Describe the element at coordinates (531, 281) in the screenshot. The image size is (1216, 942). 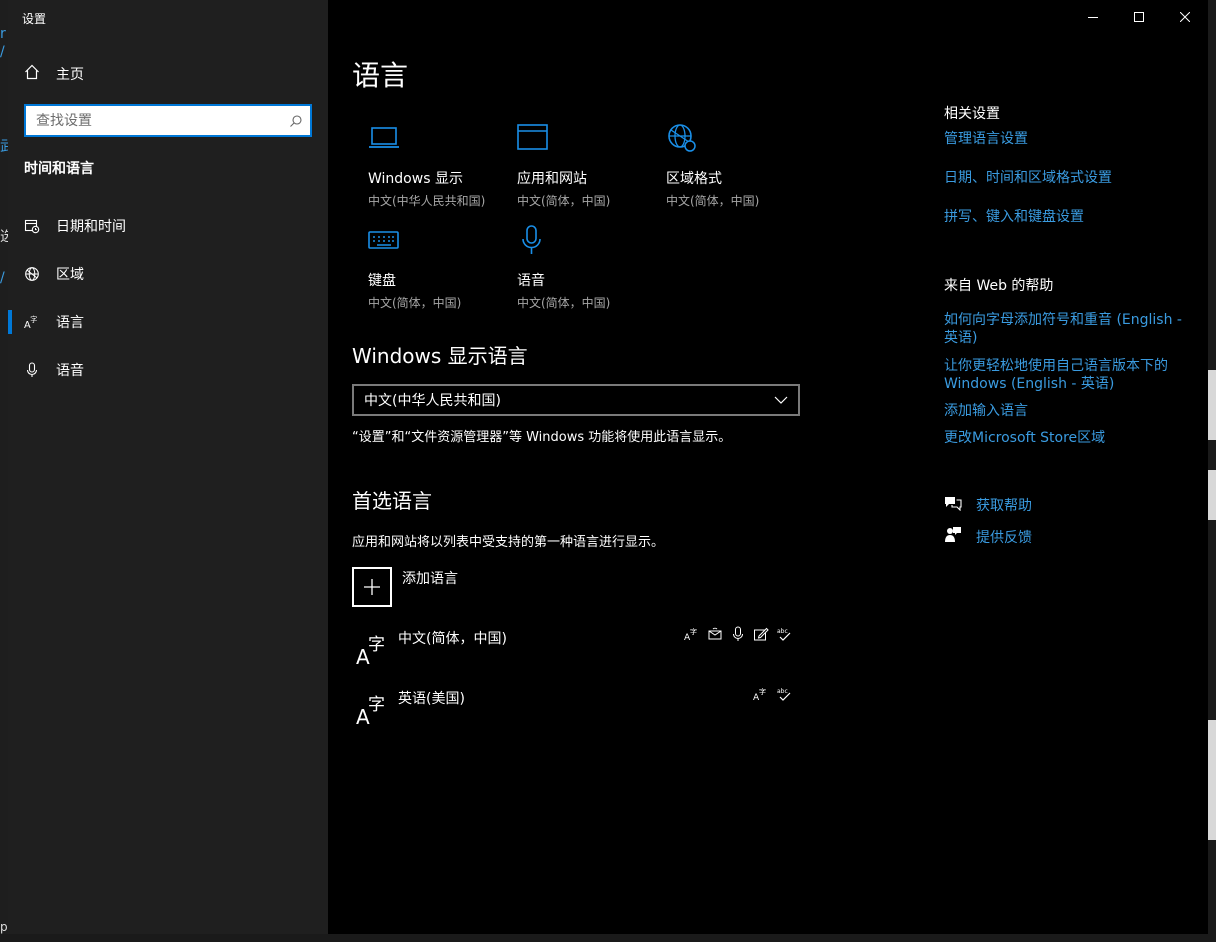
I see `tile-title: 语音` at that location.